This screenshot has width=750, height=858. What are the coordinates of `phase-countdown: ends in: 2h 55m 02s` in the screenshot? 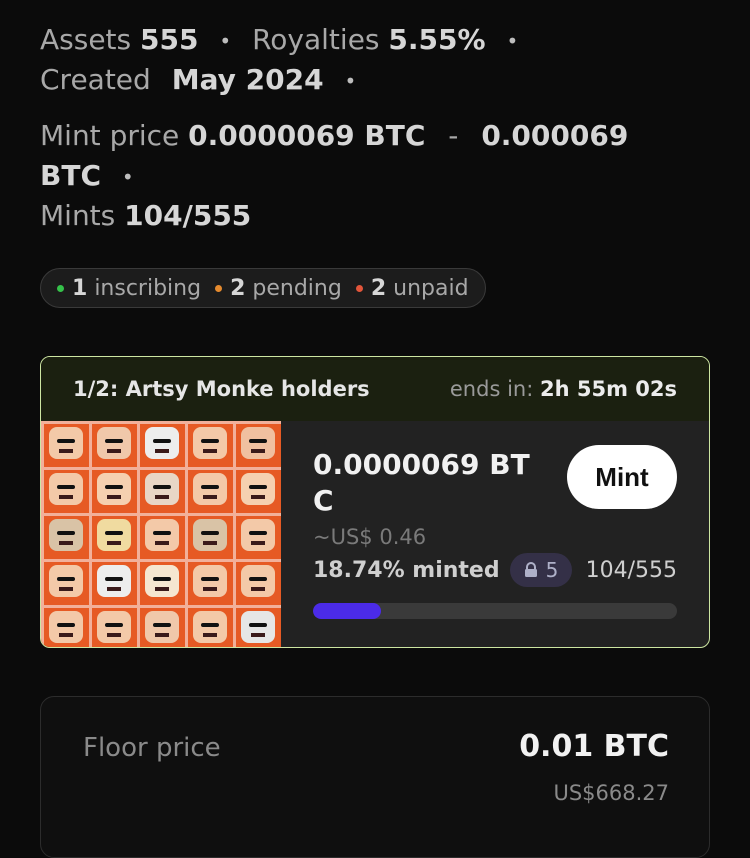 It's located at (563, 389).